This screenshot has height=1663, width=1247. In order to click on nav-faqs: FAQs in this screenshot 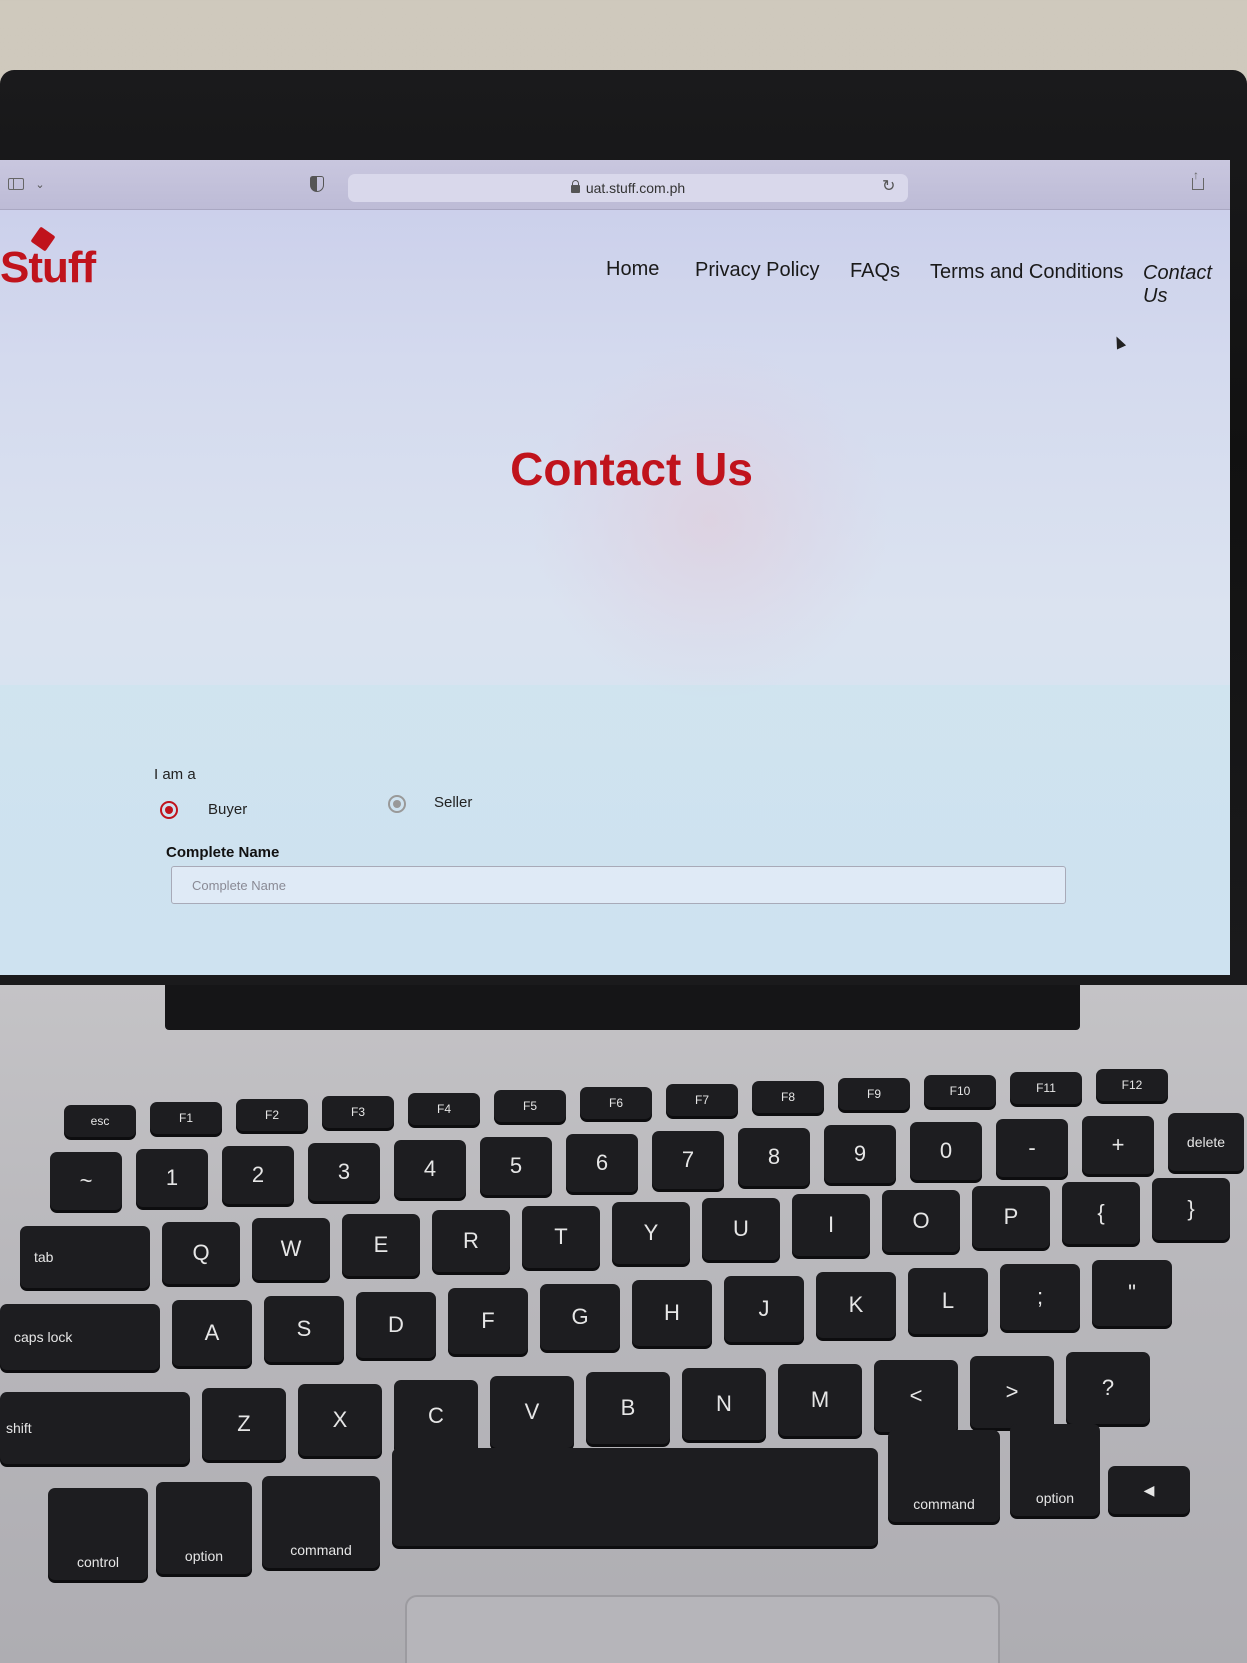, I will do `click(875, 271)`.